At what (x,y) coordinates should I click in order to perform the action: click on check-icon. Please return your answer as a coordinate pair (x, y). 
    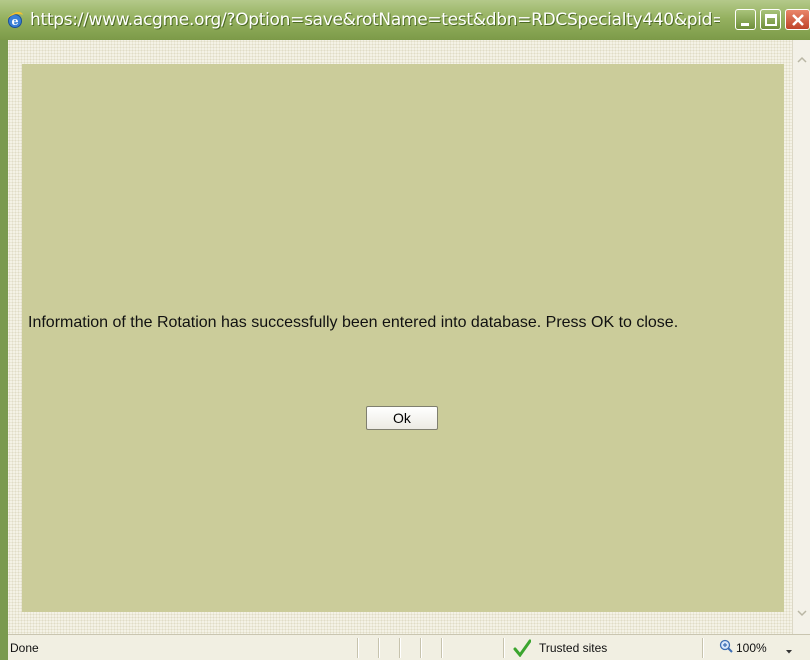
    Looking at the image, I should click on (522, 648).